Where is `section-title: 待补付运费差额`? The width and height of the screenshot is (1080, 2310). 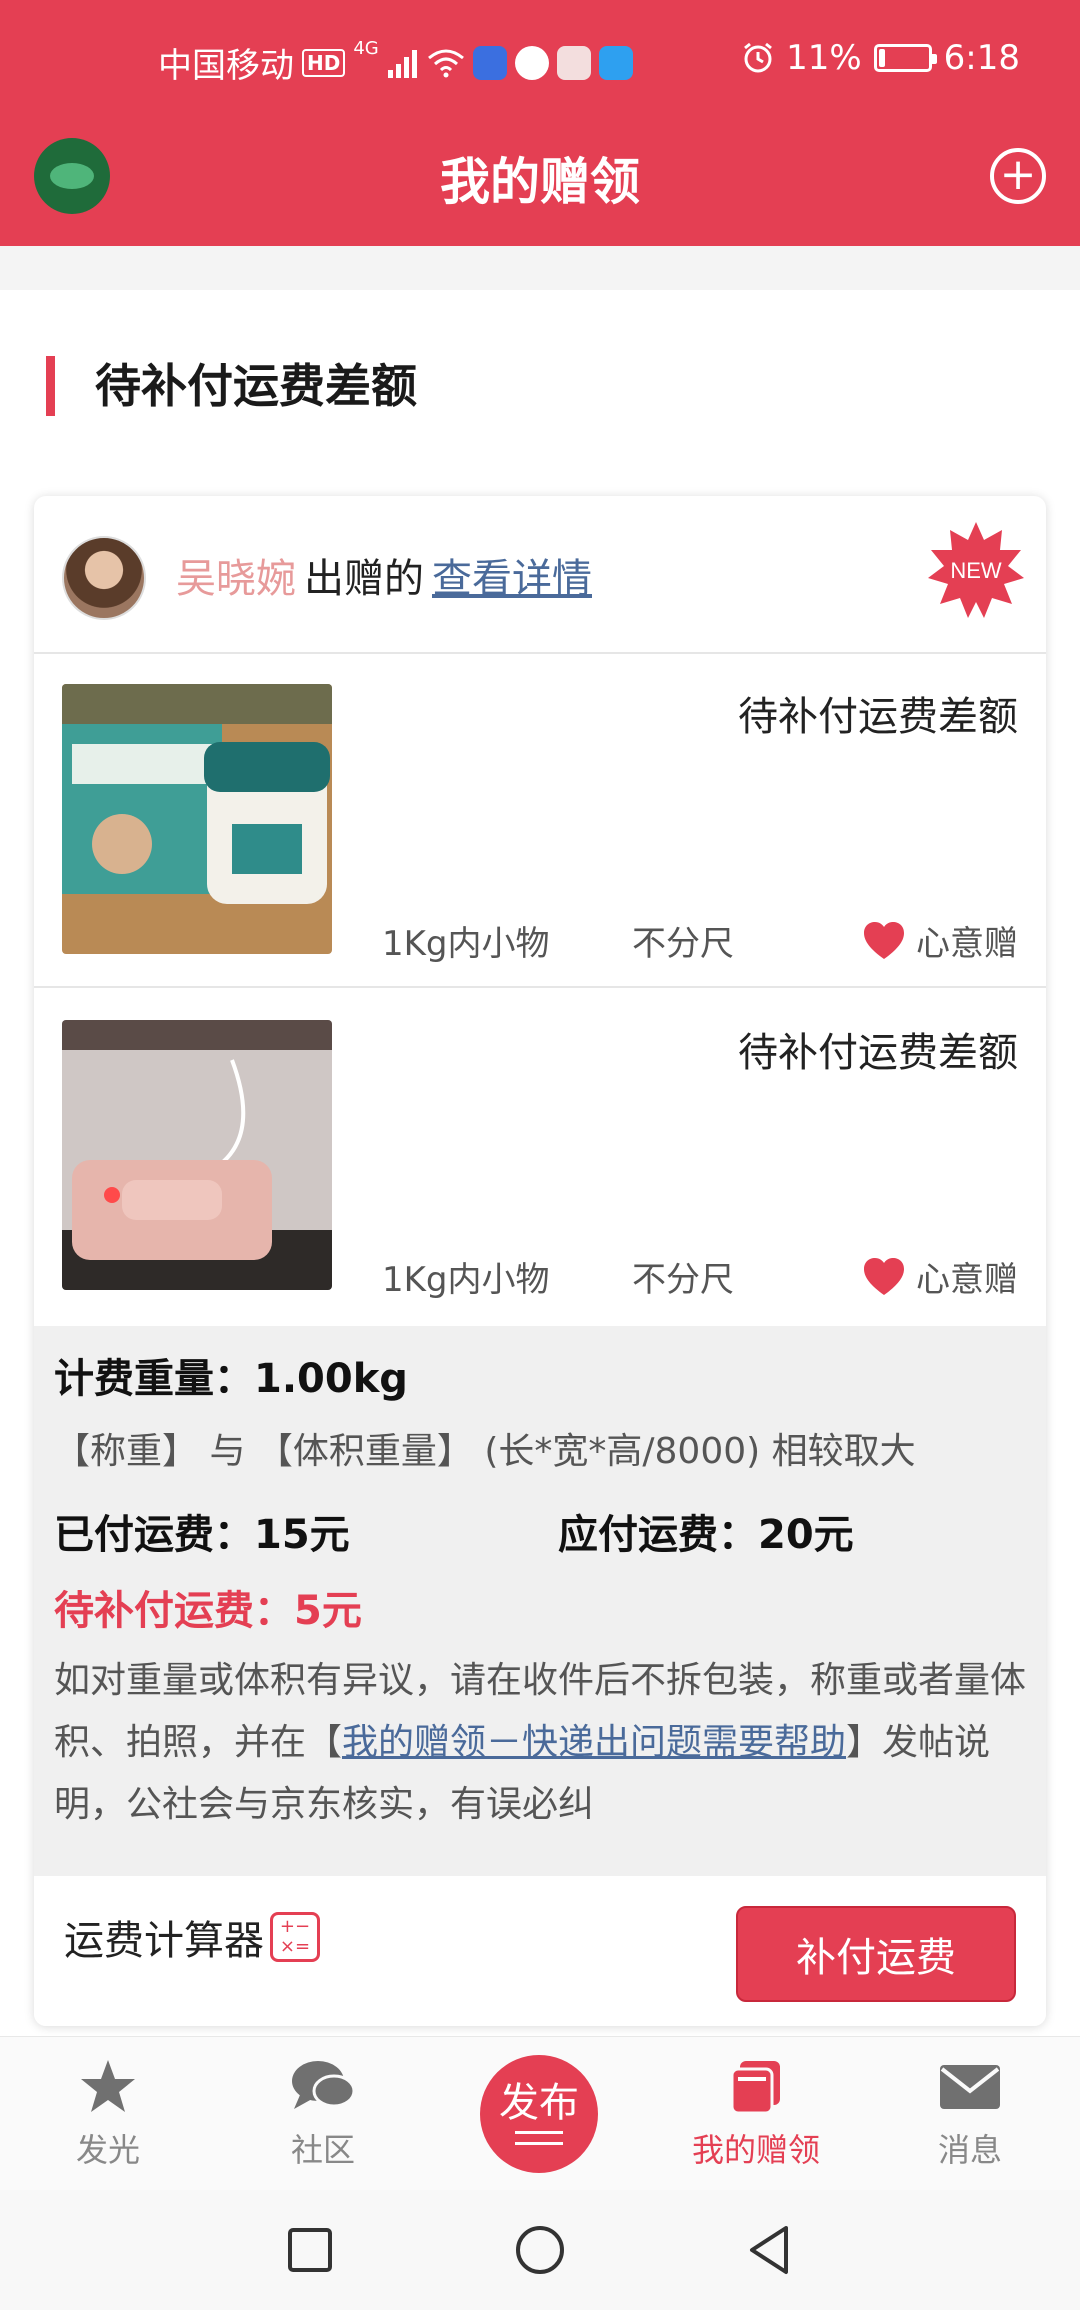
section-title: 待补付运费差额 is located at coordinates (231, 386).